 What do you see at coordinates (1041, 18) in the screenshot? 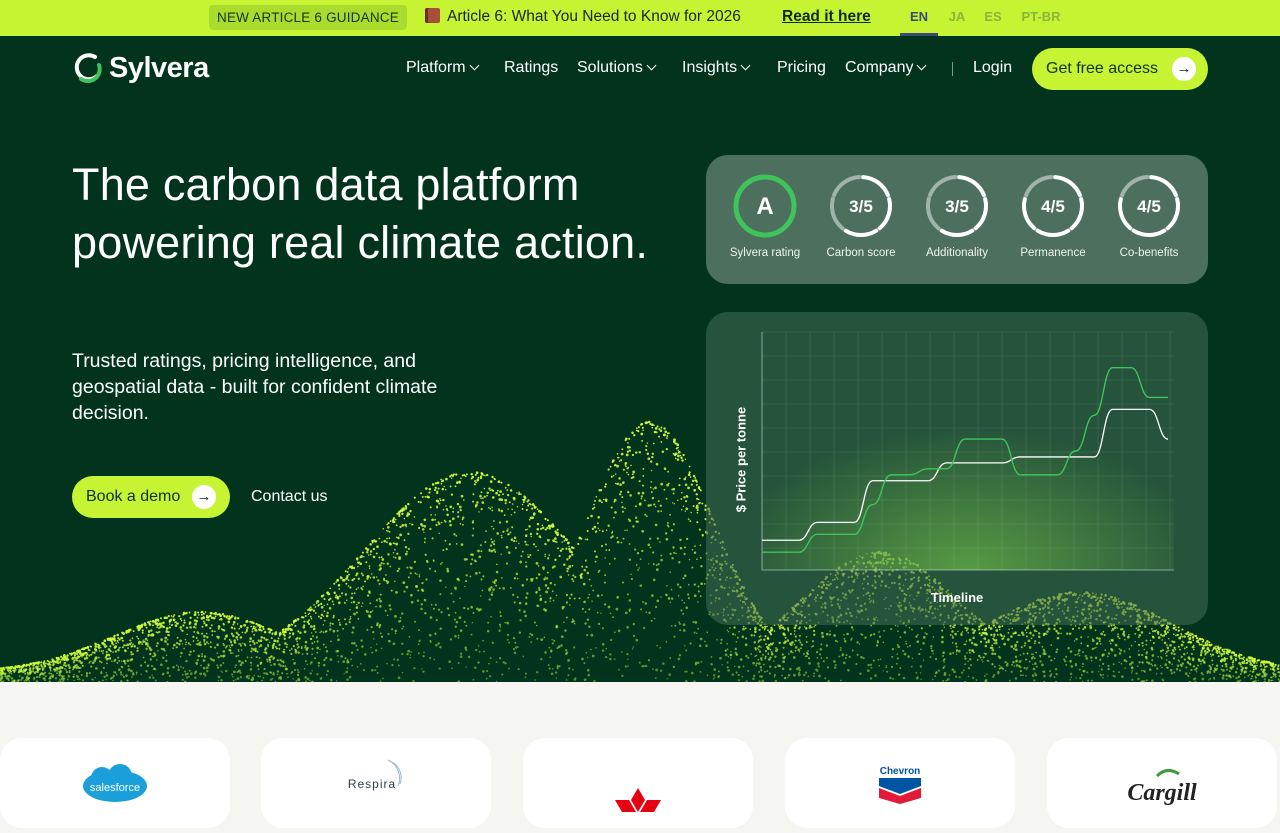
I see `lang-pt-br: PT-BR` at bounding box center [1041, 18].